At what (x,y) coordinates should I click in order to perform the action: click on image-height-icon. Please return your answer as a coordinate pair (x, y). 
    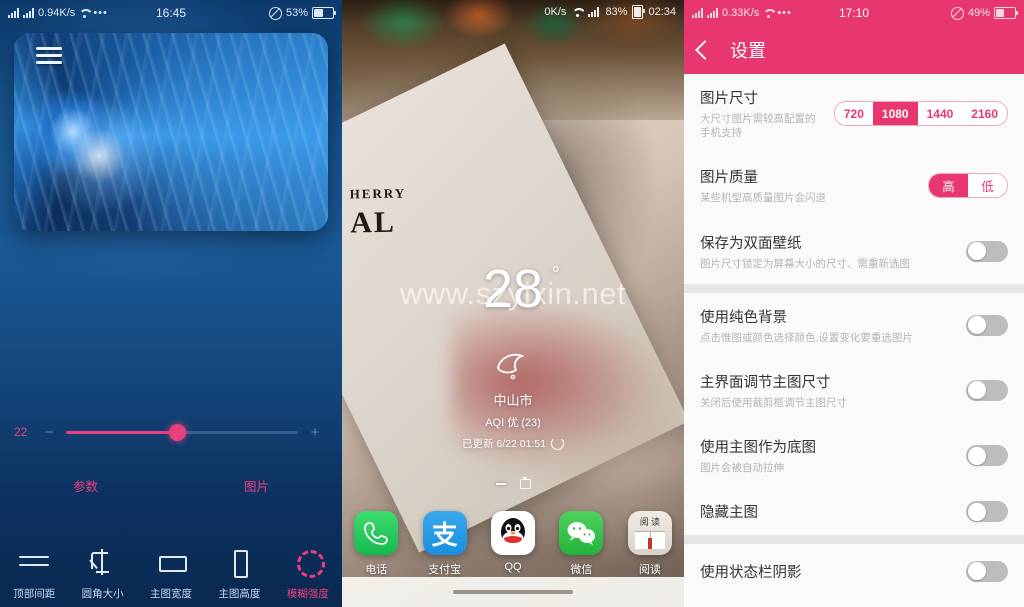
    Looking at the image, I should click on (239, 562).